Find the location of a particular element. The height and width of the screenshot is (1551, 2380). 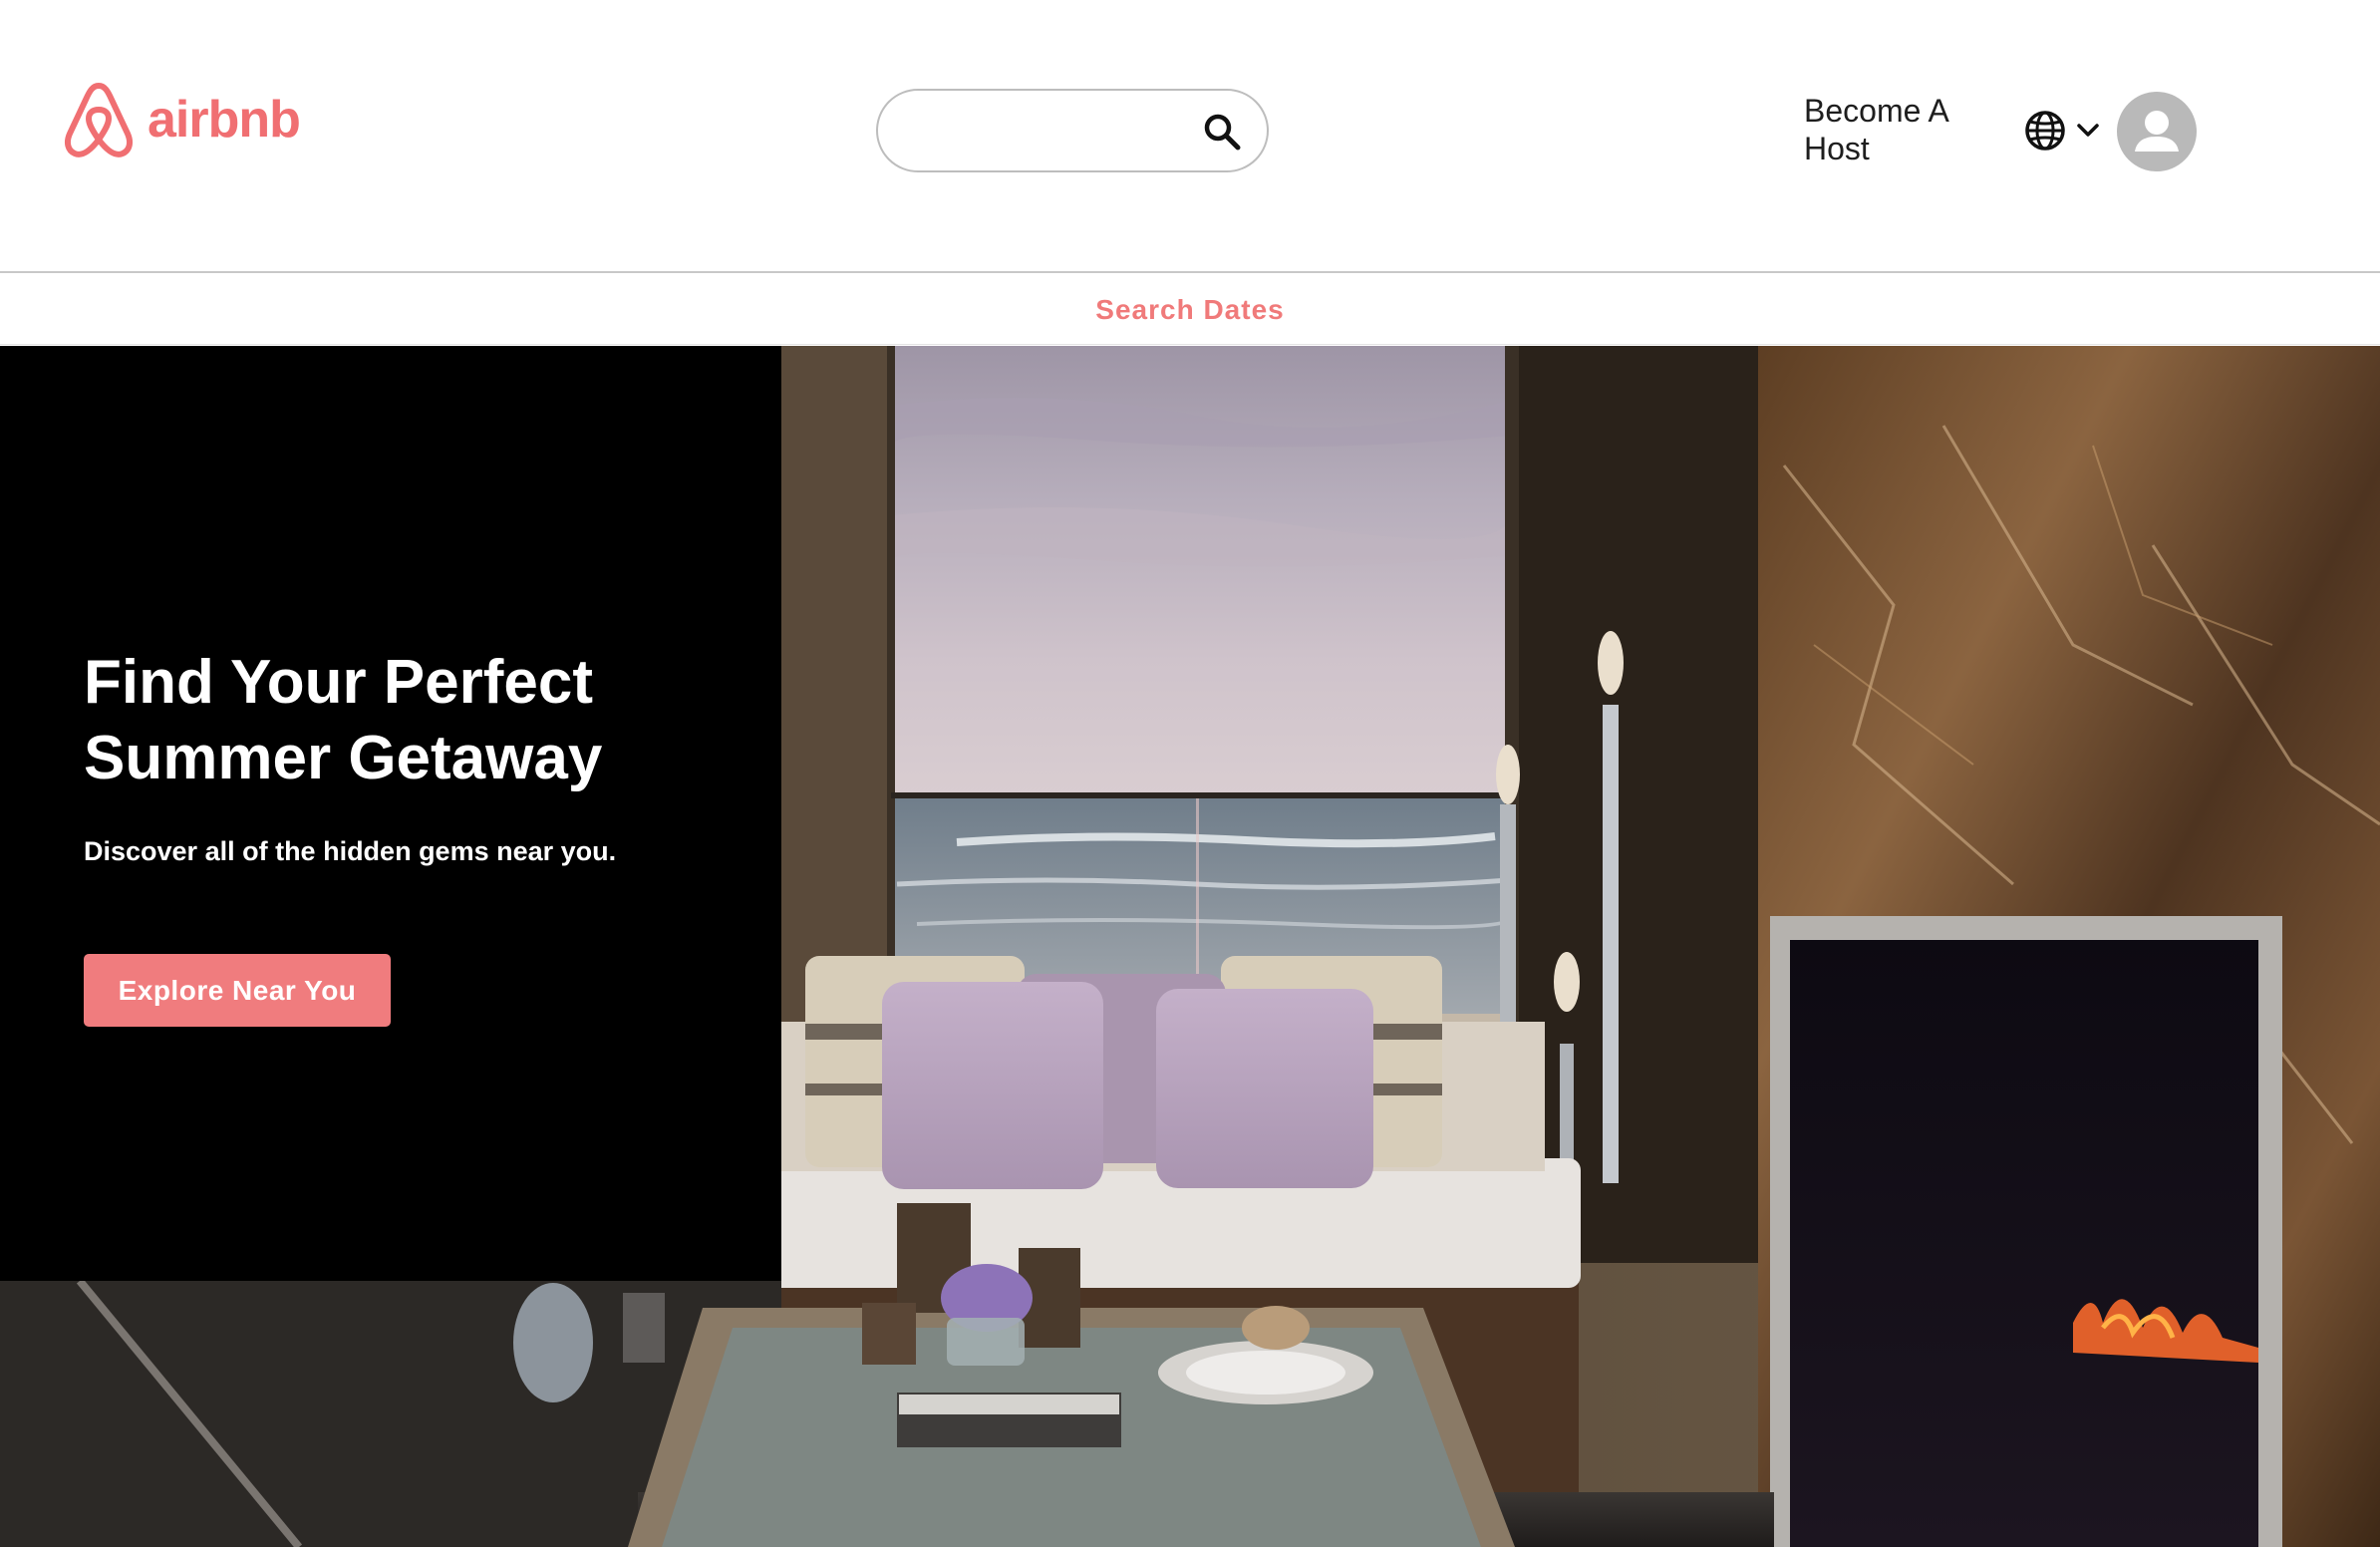

search-input is located at coordinates (1037, 132).